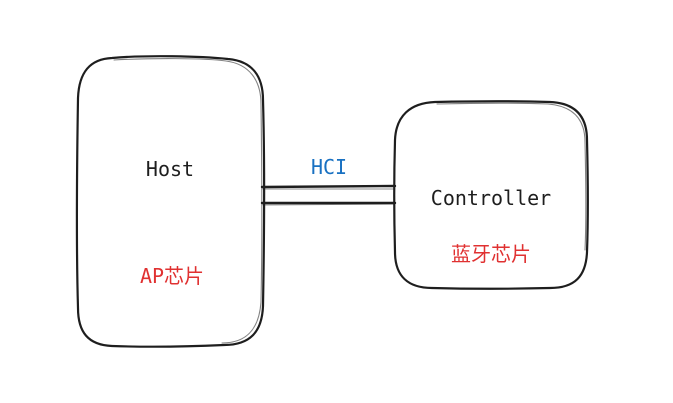 The width and height of the screenshot is (673, 403). I want to click on hci-link: HCI, so click(328, 180).